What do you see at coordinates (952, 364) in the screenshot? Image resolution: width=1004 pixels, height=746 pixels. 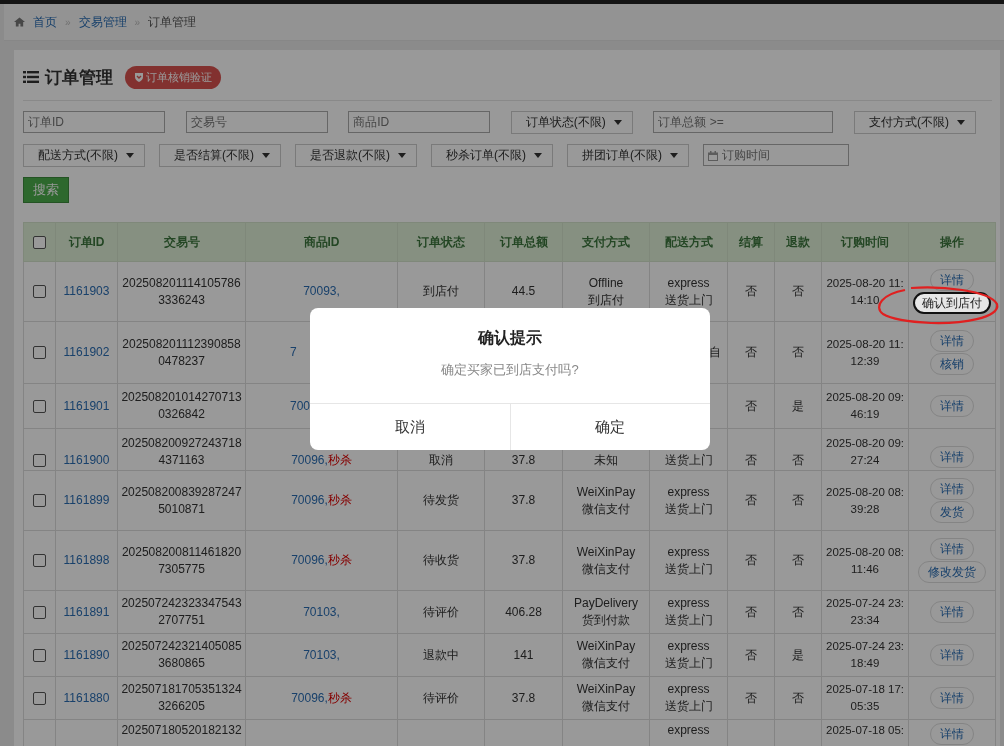 I see `action-button: 核销` at bounding box center [952, 364].